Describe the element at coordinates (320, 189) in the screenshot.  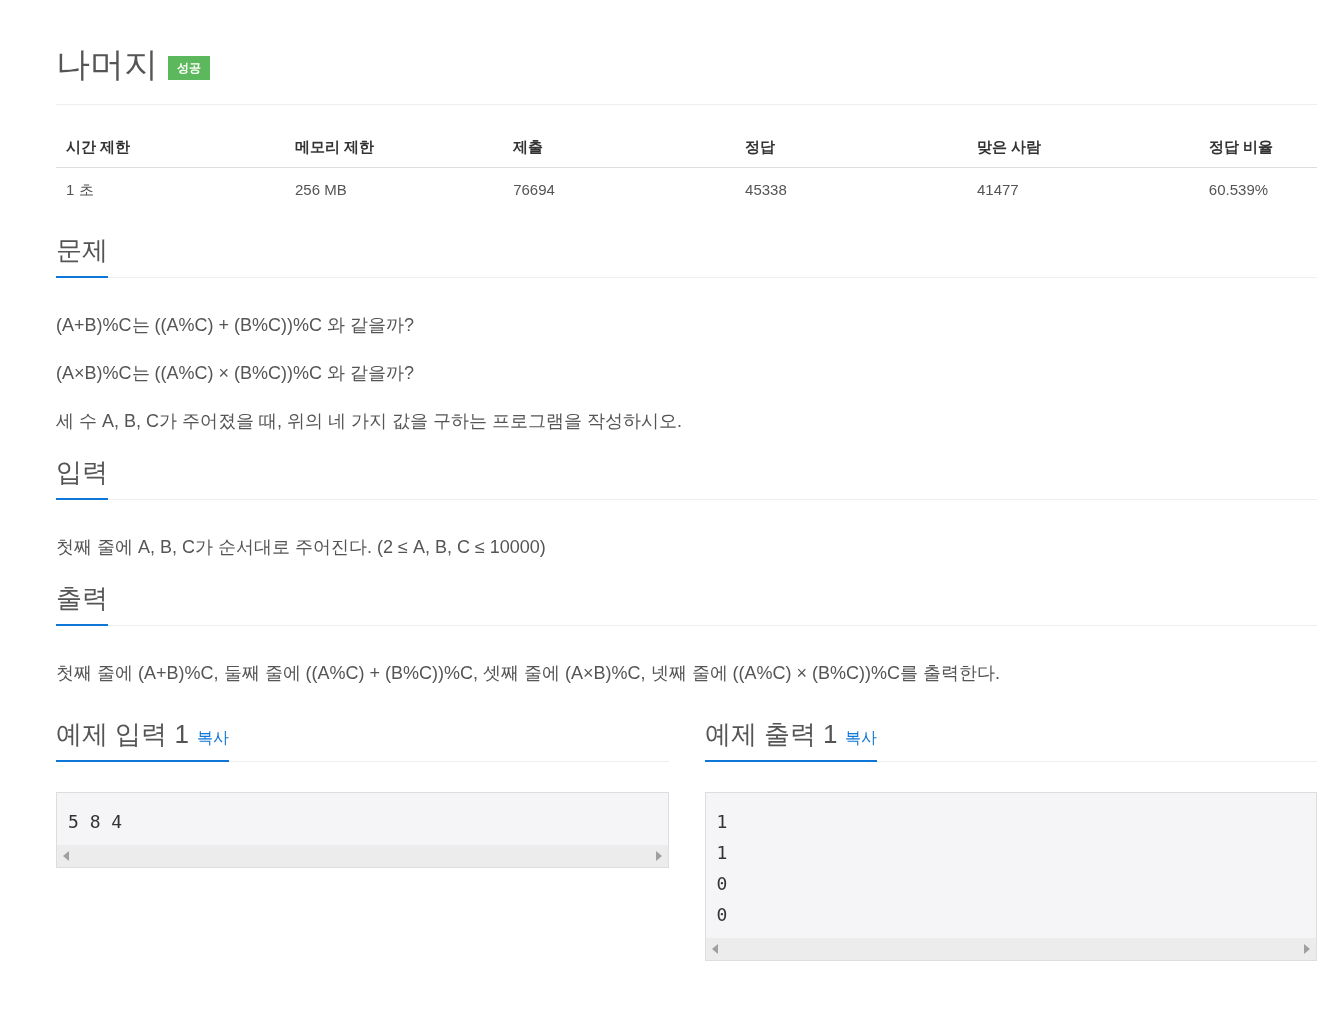
I see `table-cell: 256 MB` at that location.